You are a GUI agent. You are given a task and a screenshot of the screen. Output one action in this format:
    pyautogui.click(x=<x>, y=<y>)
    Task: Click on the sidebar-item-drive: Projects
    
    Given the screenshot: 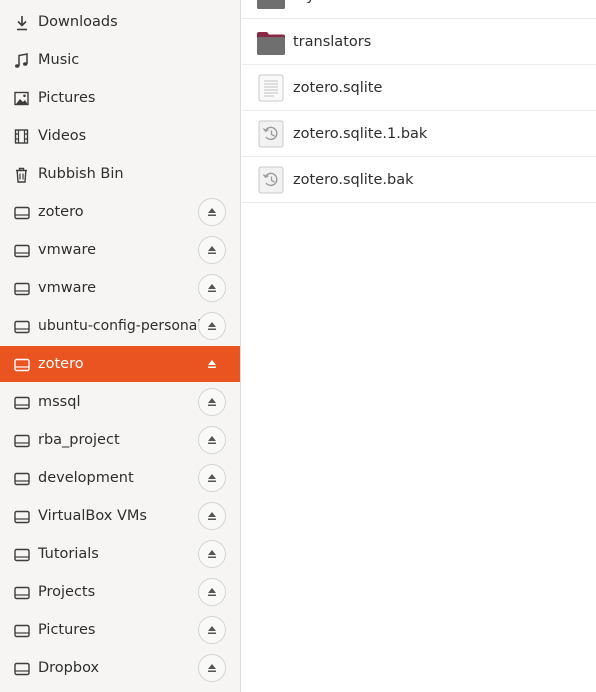 What is the action you would take?
    pyautogui.click(x=120, y=592)
    